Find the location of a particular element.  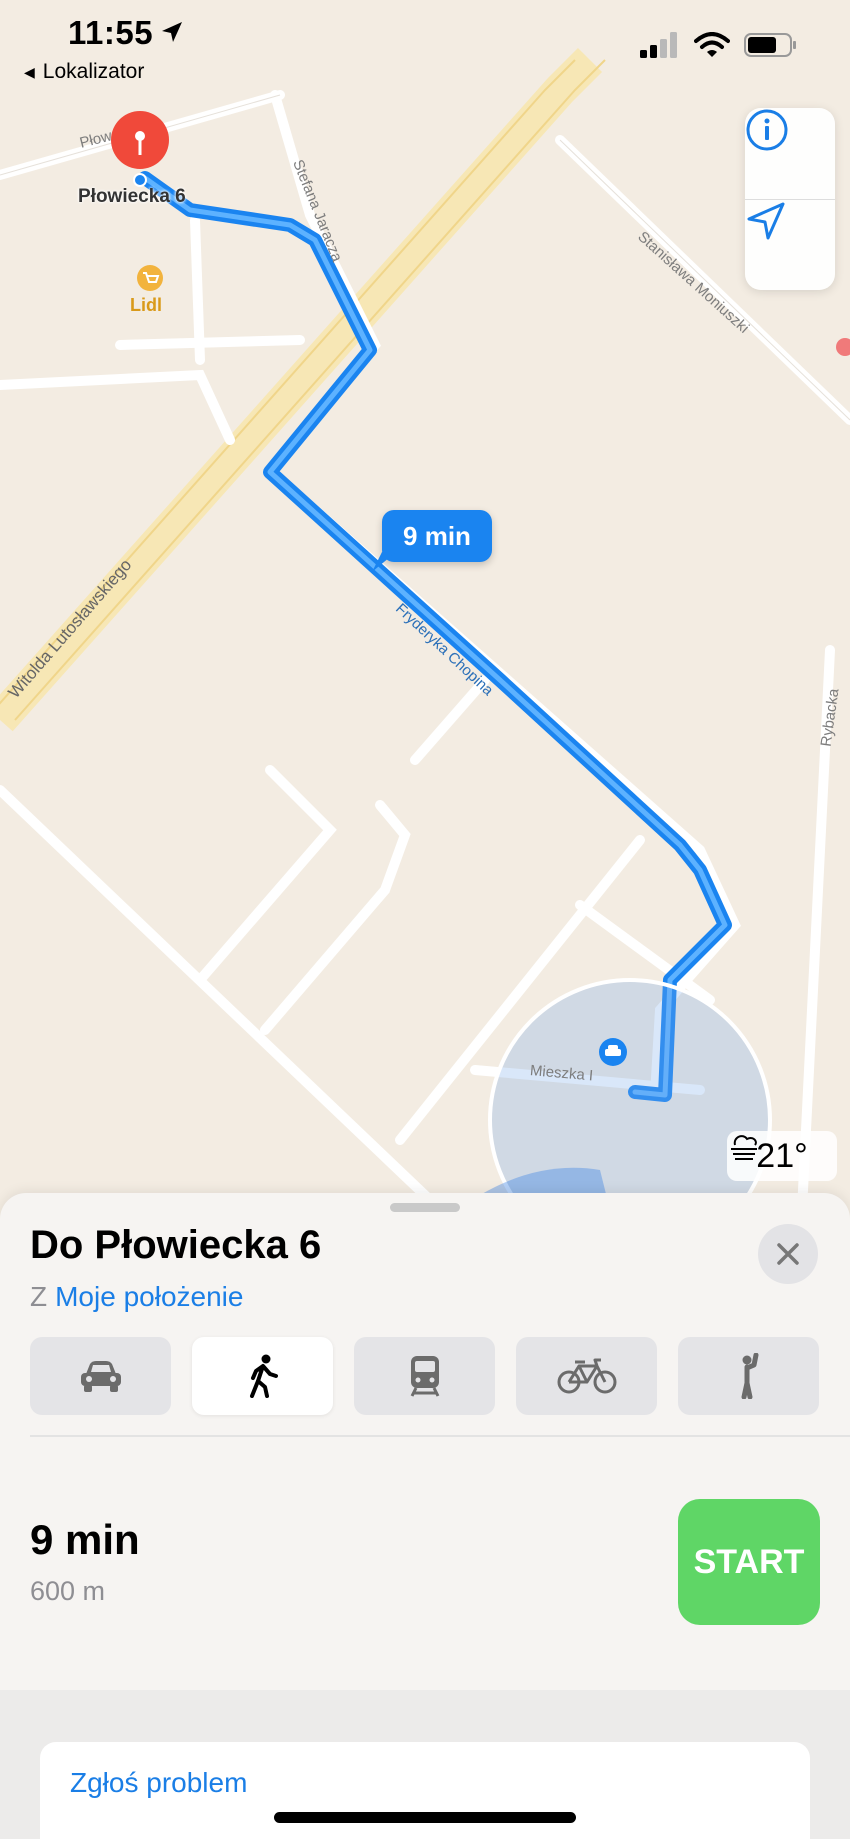

route-distance: 600 m is located at coordinates (68, 1591).